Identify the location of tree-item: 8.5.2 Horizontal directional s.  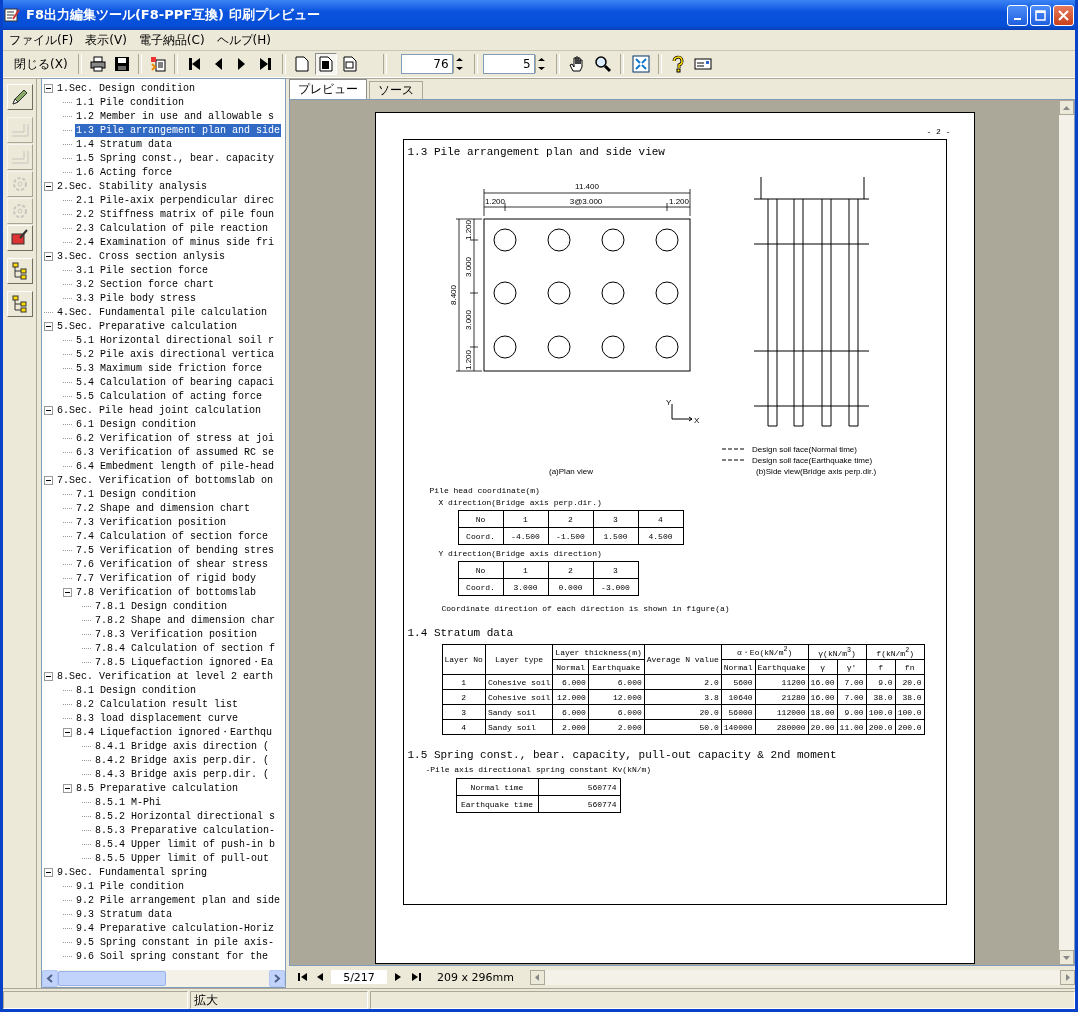
(185, 816).